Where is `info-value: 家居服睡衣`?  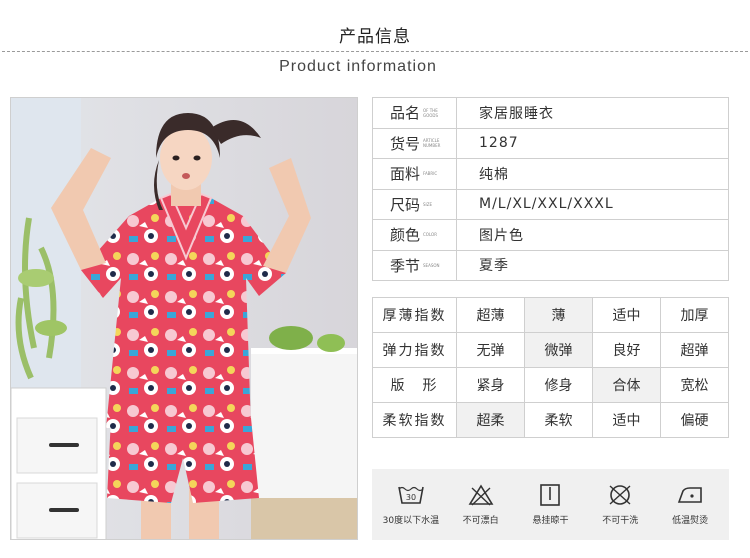
info-value: 家居服睡衣 is located at coordinates (516, 113).